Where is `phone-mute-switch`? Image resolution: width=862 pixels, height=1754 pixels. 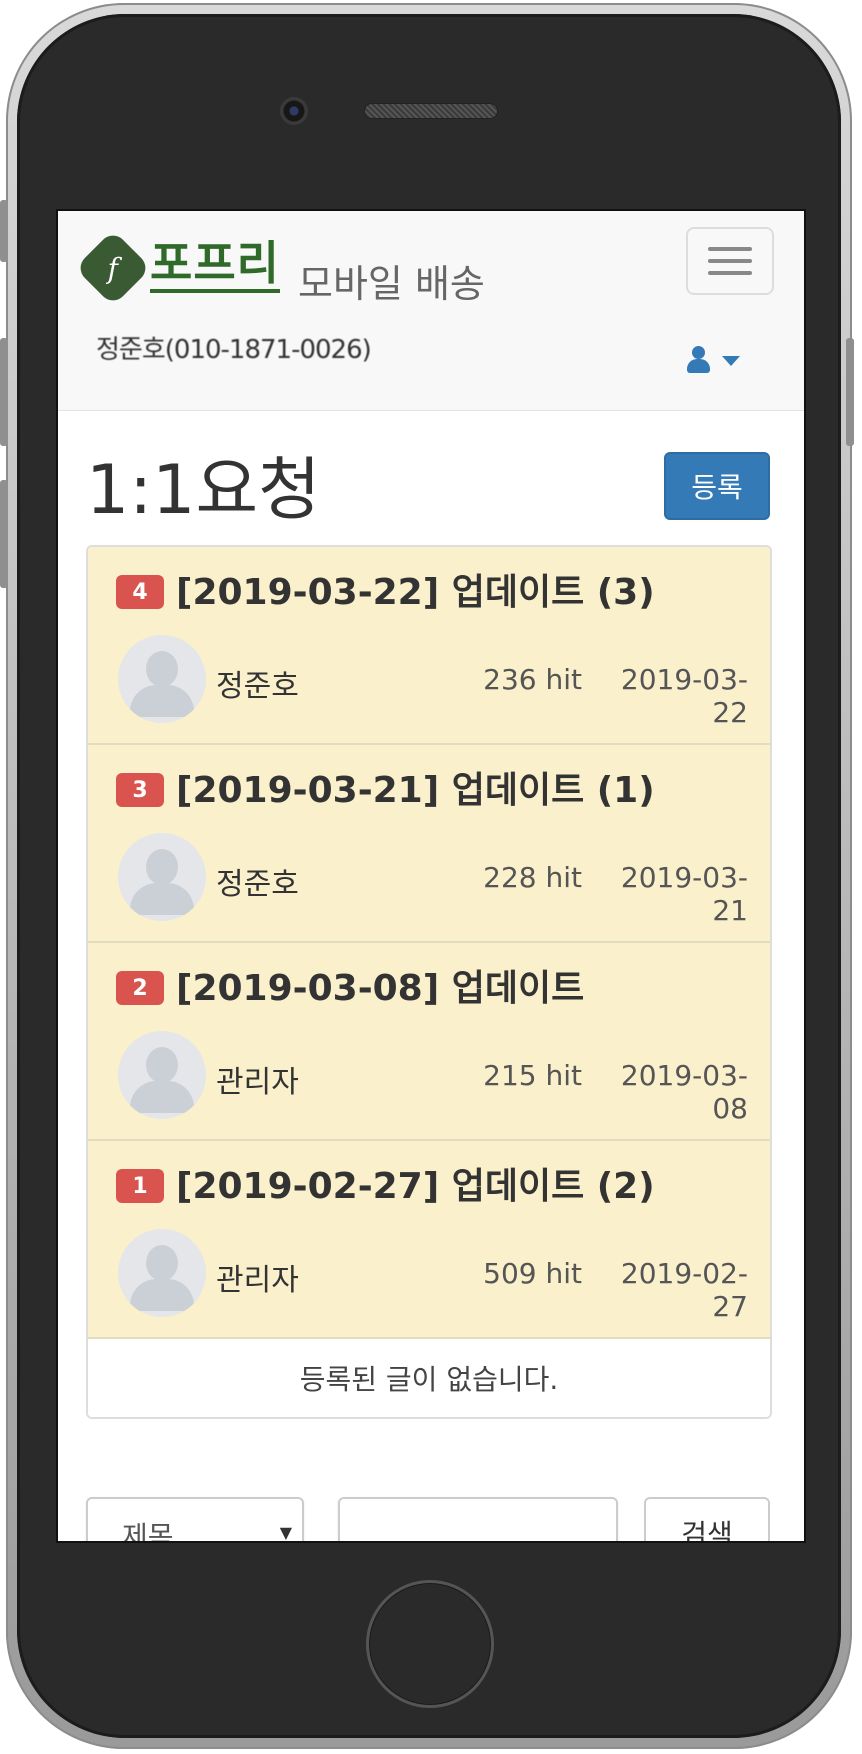
phone-mute-switch is located at coordinates (4, 231).